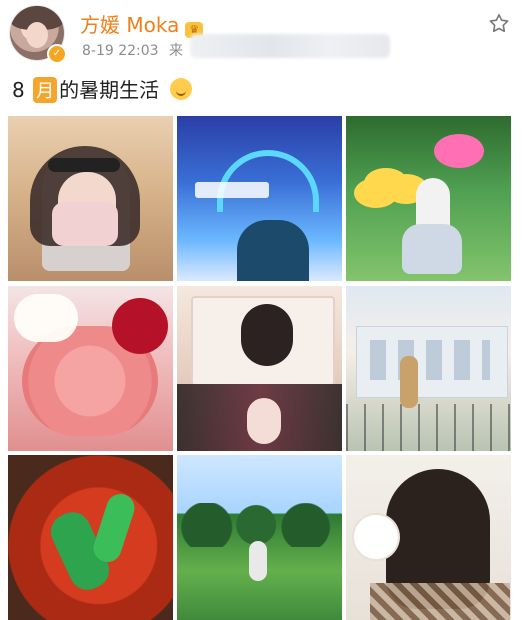 This screenshot has height=620, width=522. Describe the element at coordinates (290, 46) in the screenshot. I see `blurred-source` at that location.